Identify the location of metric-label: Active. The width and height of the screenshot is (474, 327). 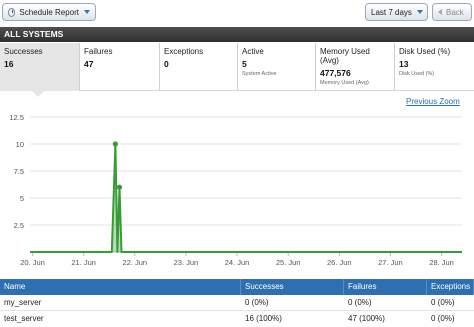
(253, 51).